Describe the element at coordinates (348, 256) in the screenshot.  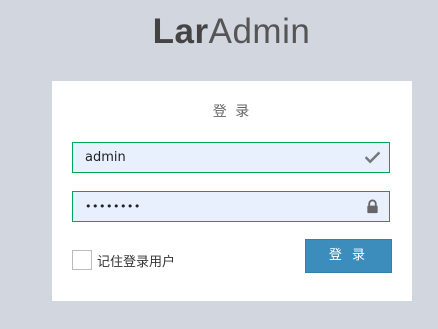
I see `login-button: 登 录` at that location.